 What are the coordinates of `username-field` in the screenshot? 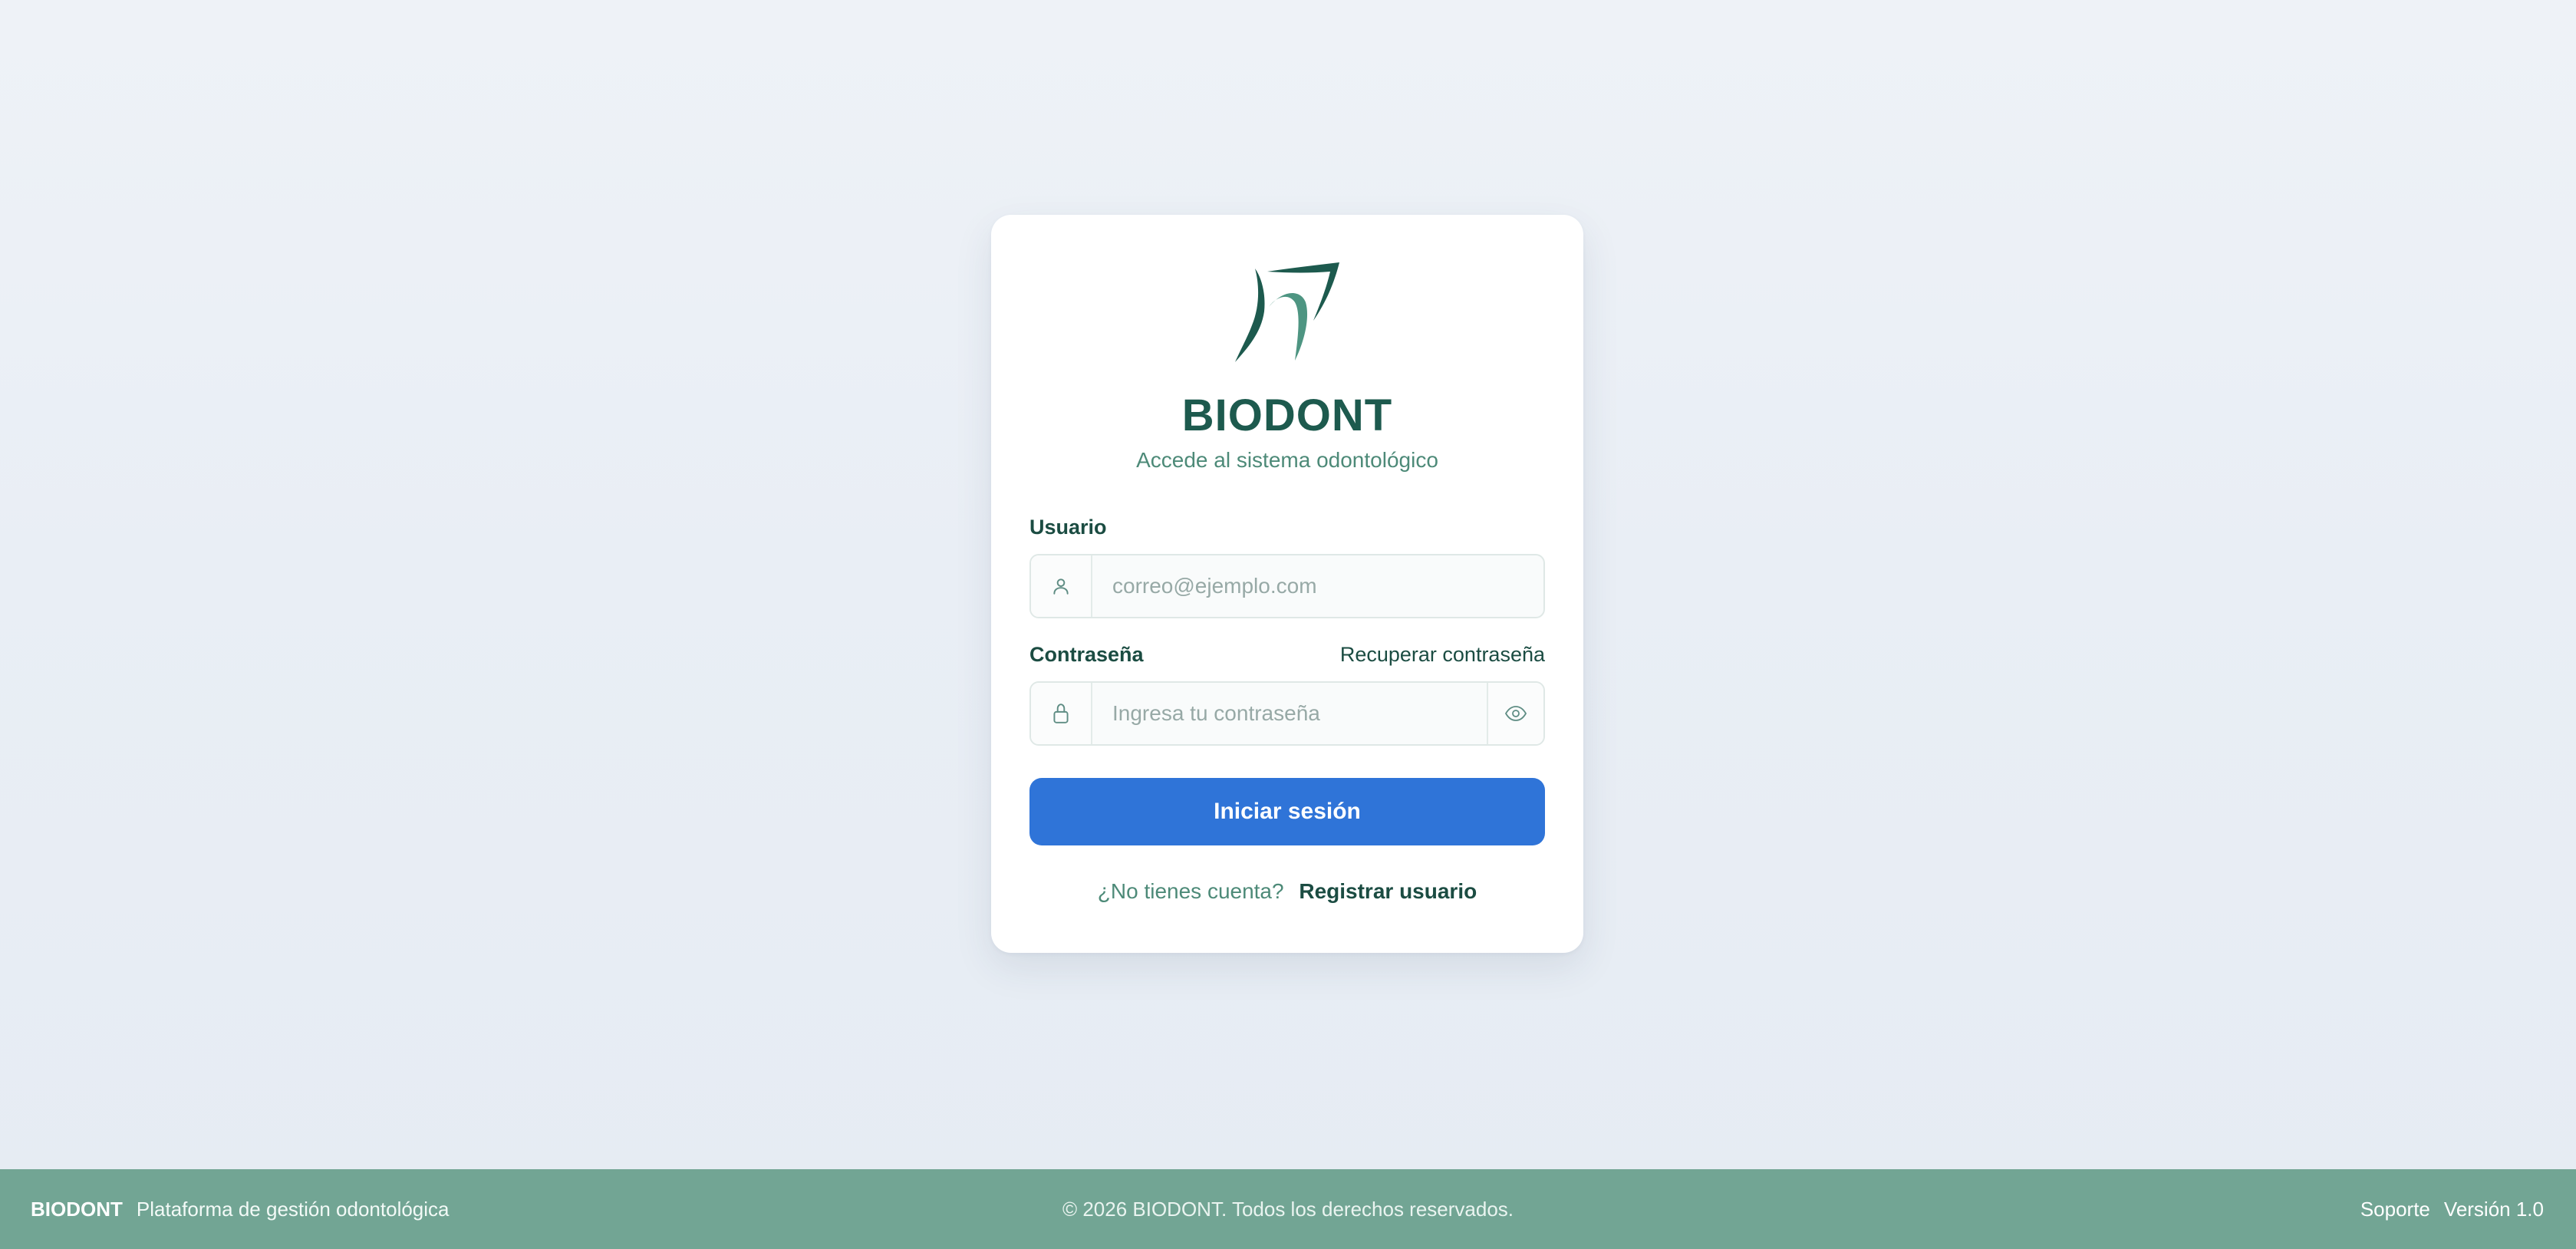 It's located at (1287, 586).